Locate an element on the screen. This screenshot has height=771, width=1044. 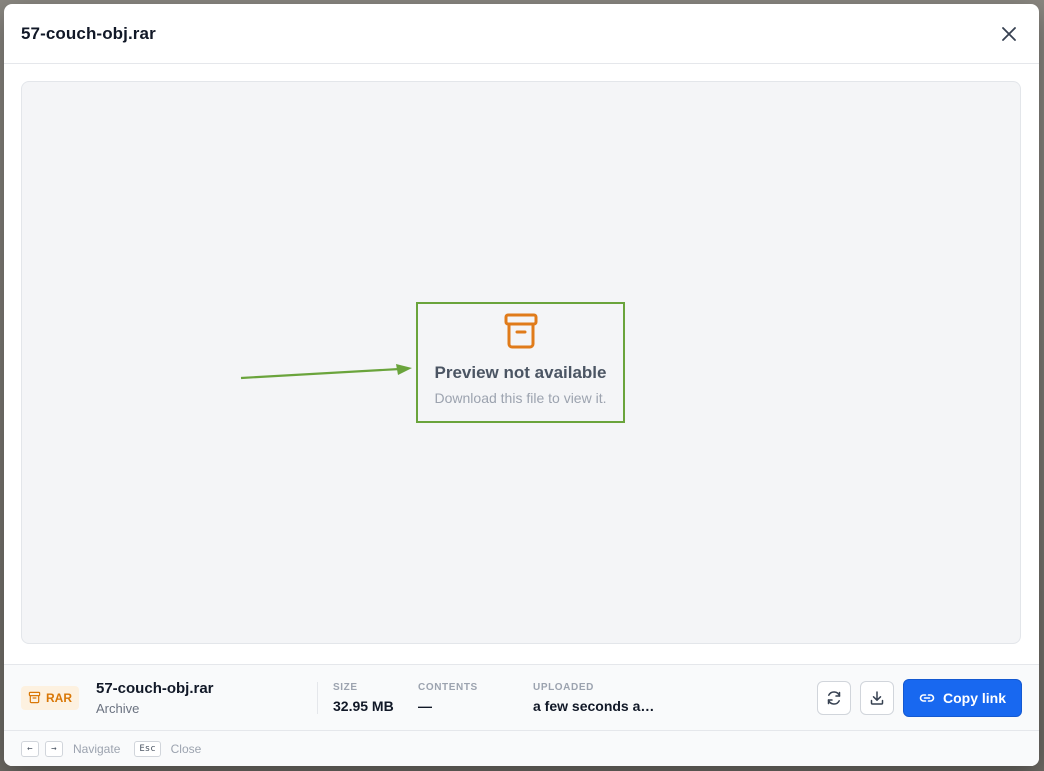
meta-size: SIZE 32.95 MB is located at coordinates (375, 698).